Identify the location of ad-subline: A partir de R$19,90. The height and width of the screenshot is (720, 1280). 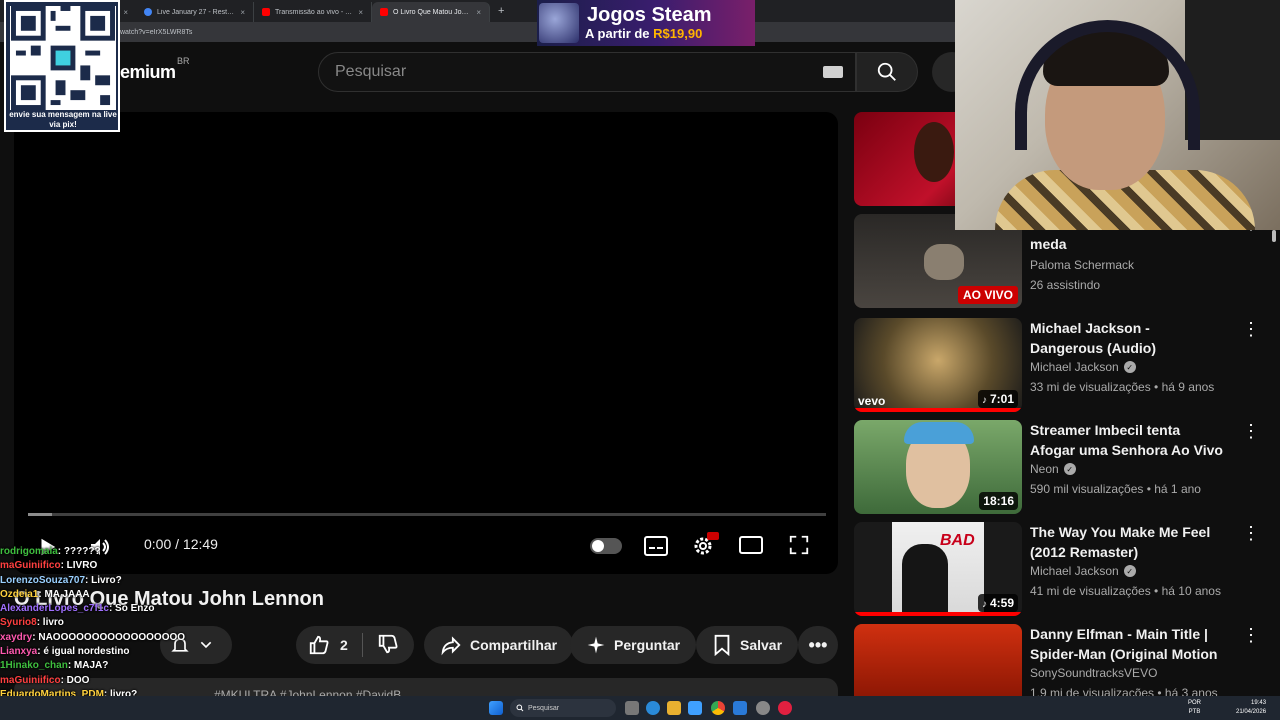
(643, 33).